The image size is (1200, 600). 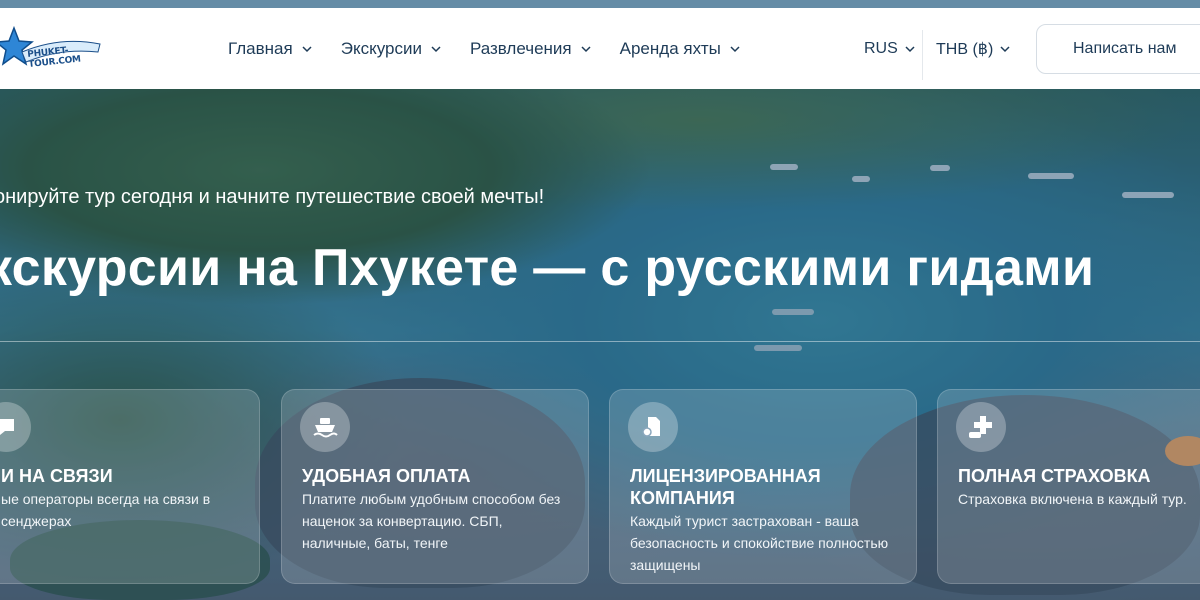 I want to click on license-icon, so click(x=651, y=427).